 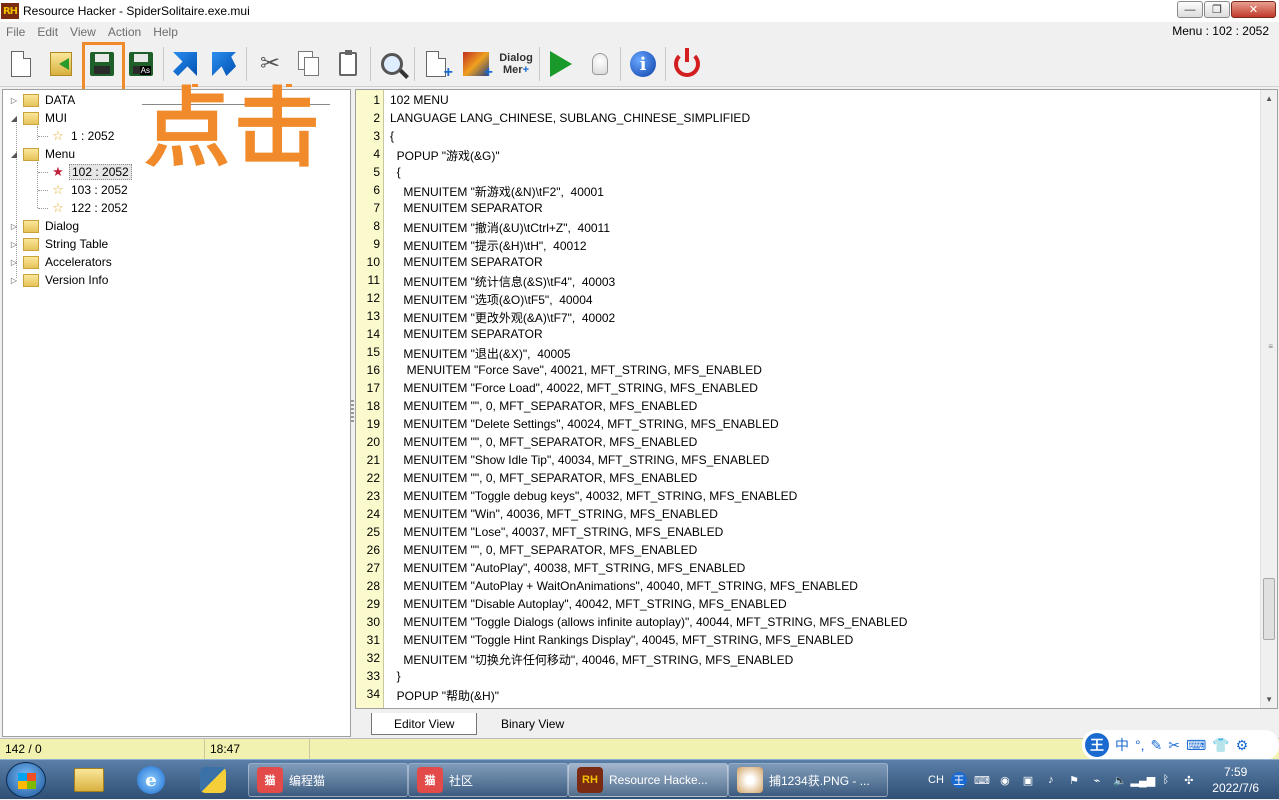 What do you see at coordinates (958, 780) in the screenshot?
I see `ime-tray-icon: 王` at bounding box center [958, 780].